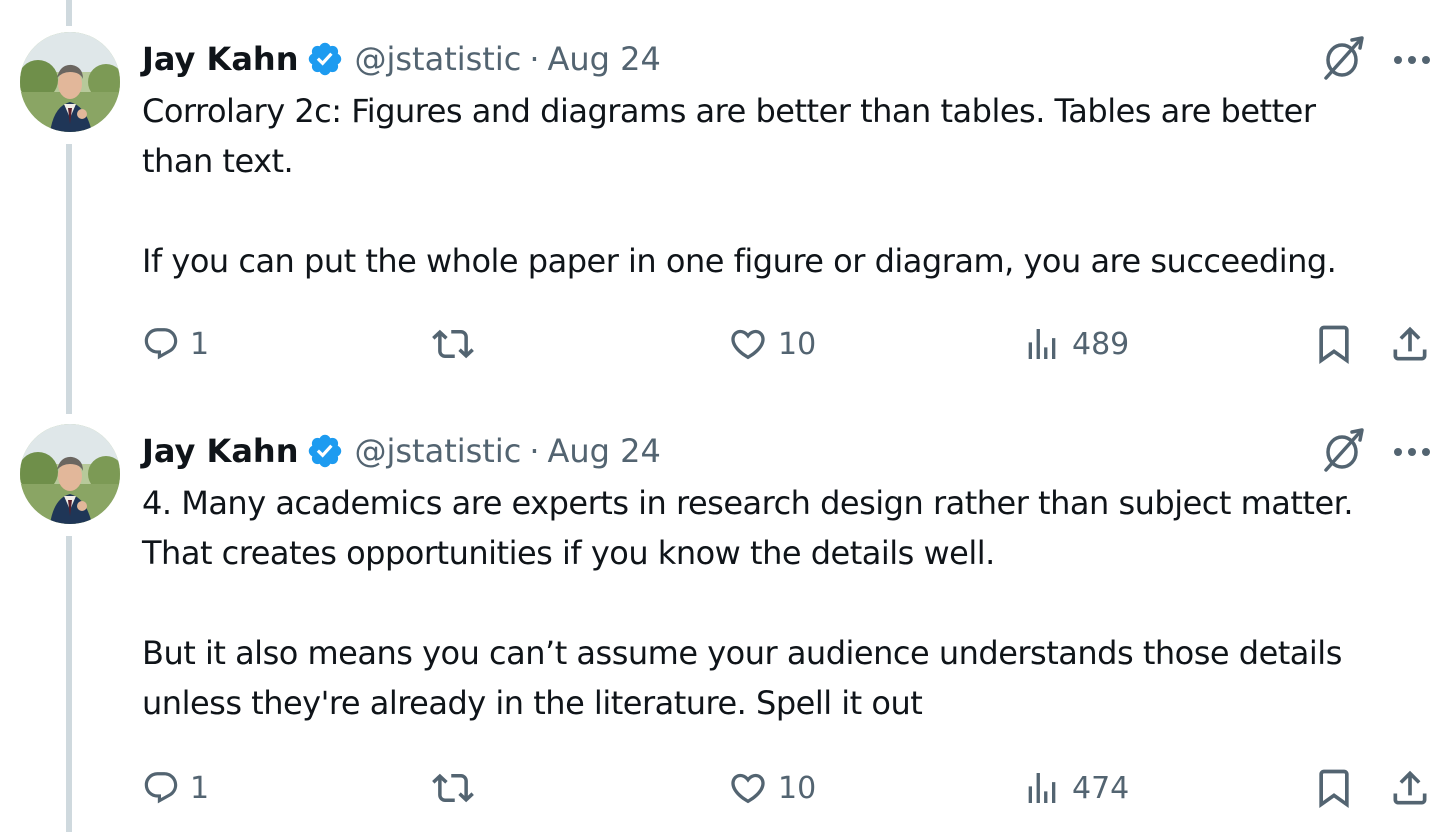 This screenshot has width=1456, height=832. I want to click on views-count: 489, so click(1101, 344).